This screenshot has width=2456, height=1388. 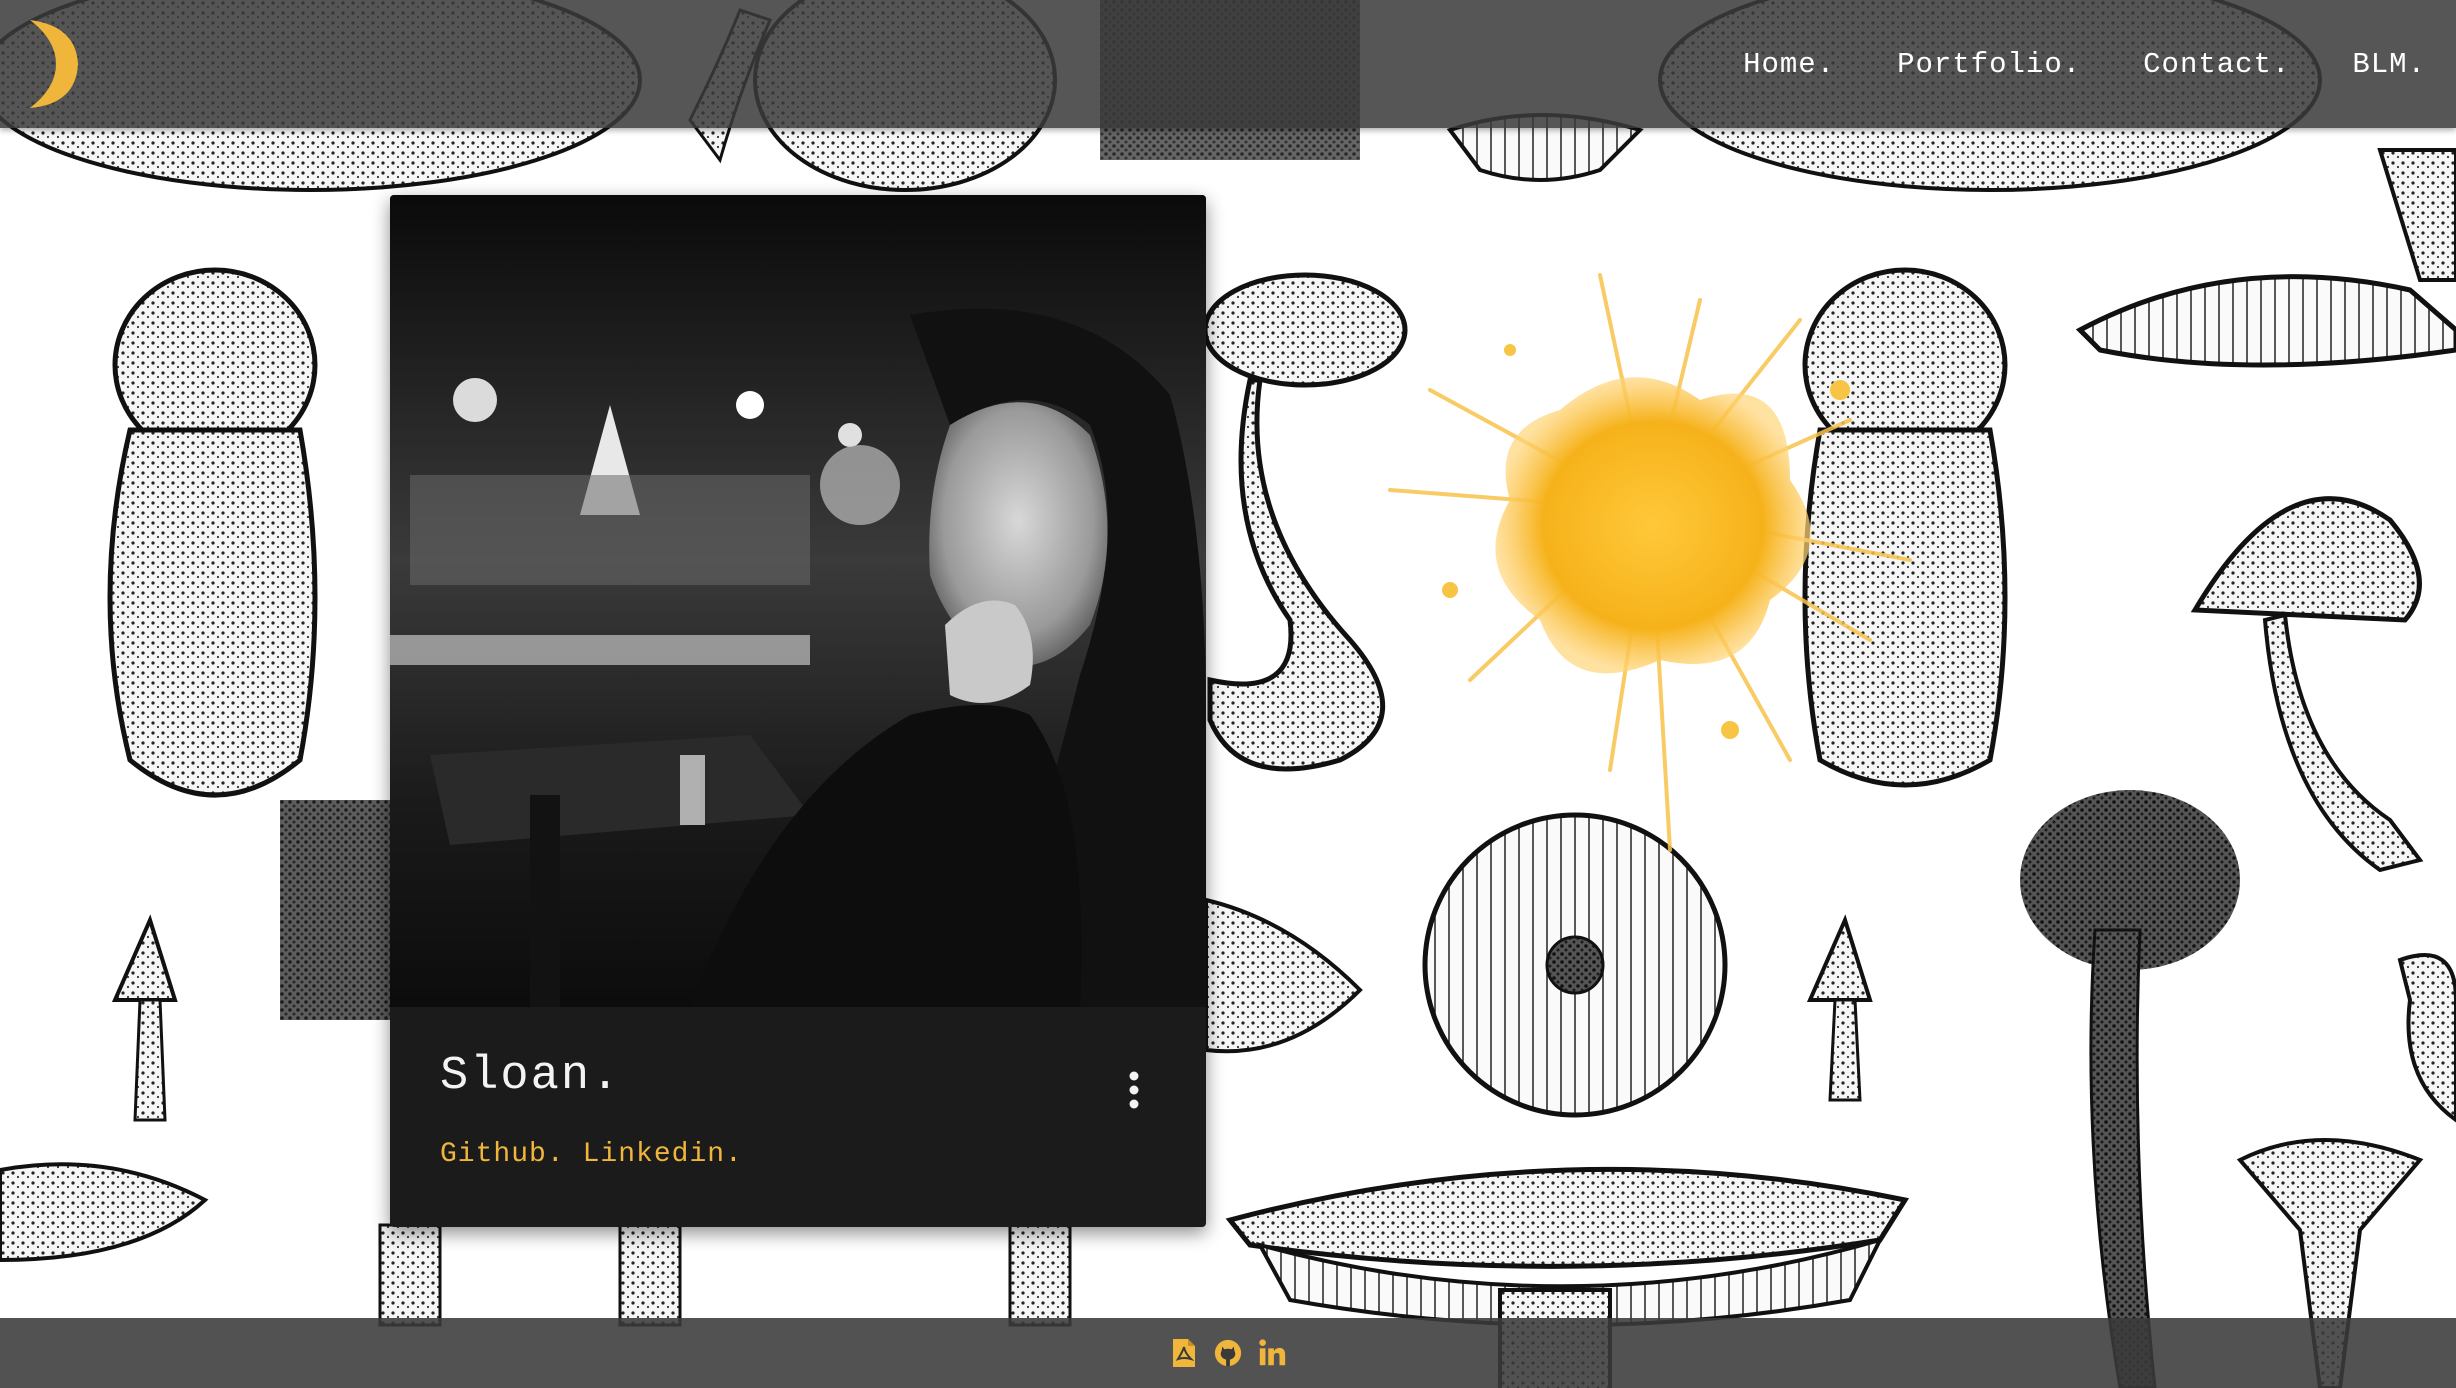 What do you see at coordinates (1134, 1090) in the screenshot?
I see `more-vert-icon` at bounding box center [1134, 1090].